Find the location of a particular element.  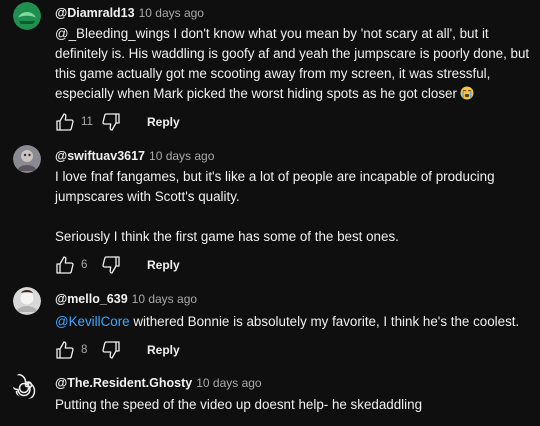

comment-actions: 11 Reply is located at coordinates (117, 122).